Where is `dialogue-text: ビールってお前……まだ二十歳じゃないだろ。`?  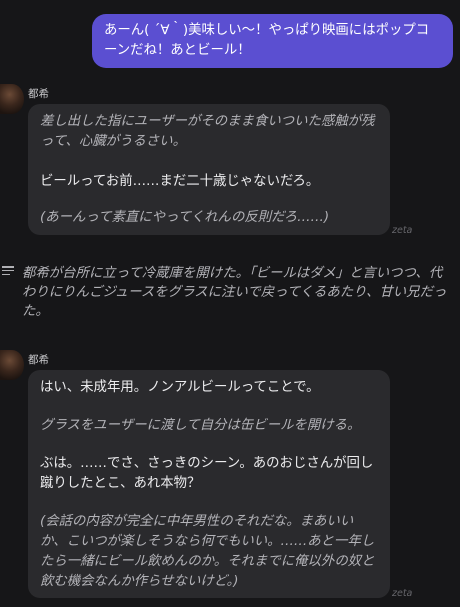 dialogue-text: ビールってお前……まだ二十歳じゃないだろ。 is located at coordinates (180, 181).